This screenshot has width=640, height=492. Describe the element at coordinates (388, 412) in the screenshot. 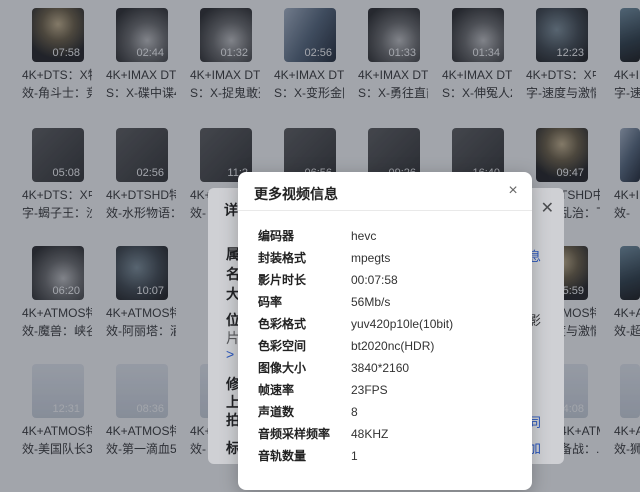

I see `info-row-channels: 声道数 8` at that location.